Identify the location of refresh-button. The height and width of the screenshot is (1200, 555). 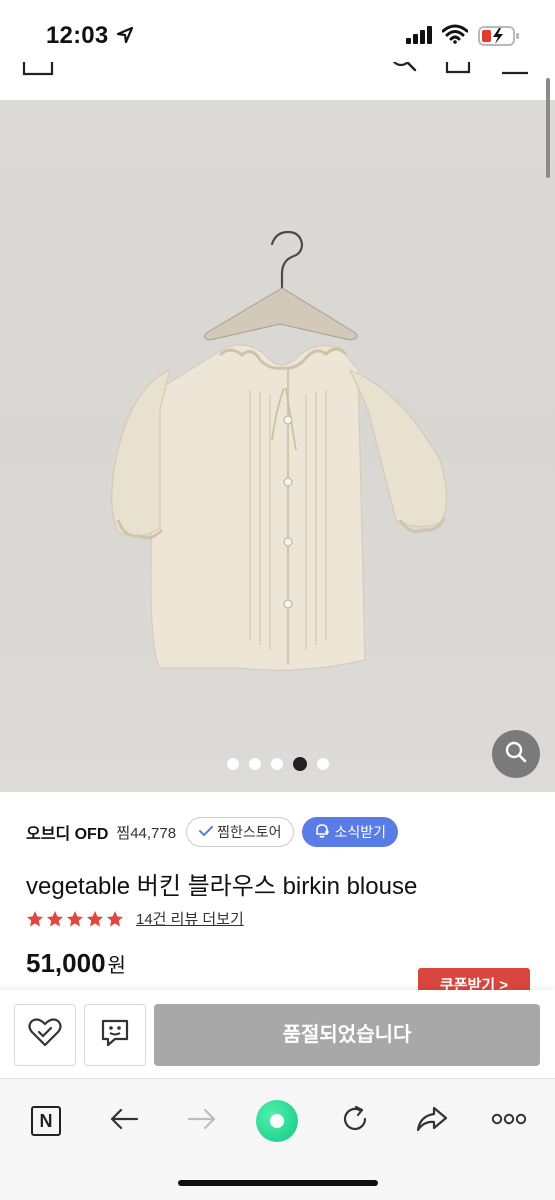
(355, 1121).